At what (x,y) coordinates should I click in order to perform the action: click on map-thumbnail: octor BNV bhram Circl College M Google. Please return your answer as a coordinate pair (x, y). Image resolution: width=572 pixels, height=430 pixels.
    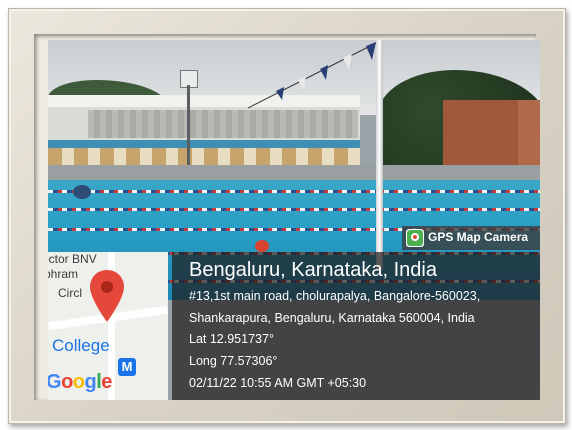
    Looking at the image, I should click on (108, 326).